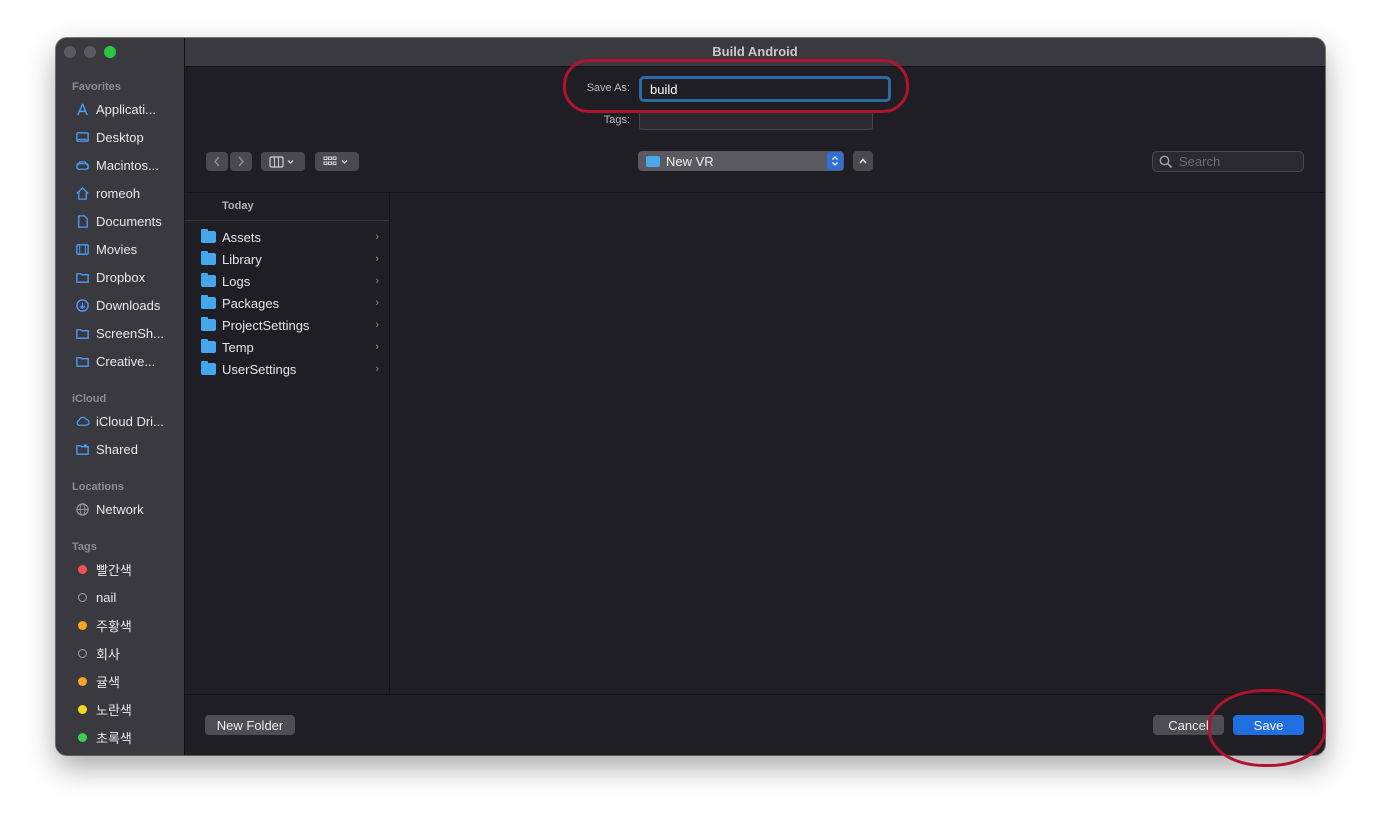  What do you see at coordinates (755, 694) in the screenshot?
I see `footer-divider` at bounding box center [755, 694].